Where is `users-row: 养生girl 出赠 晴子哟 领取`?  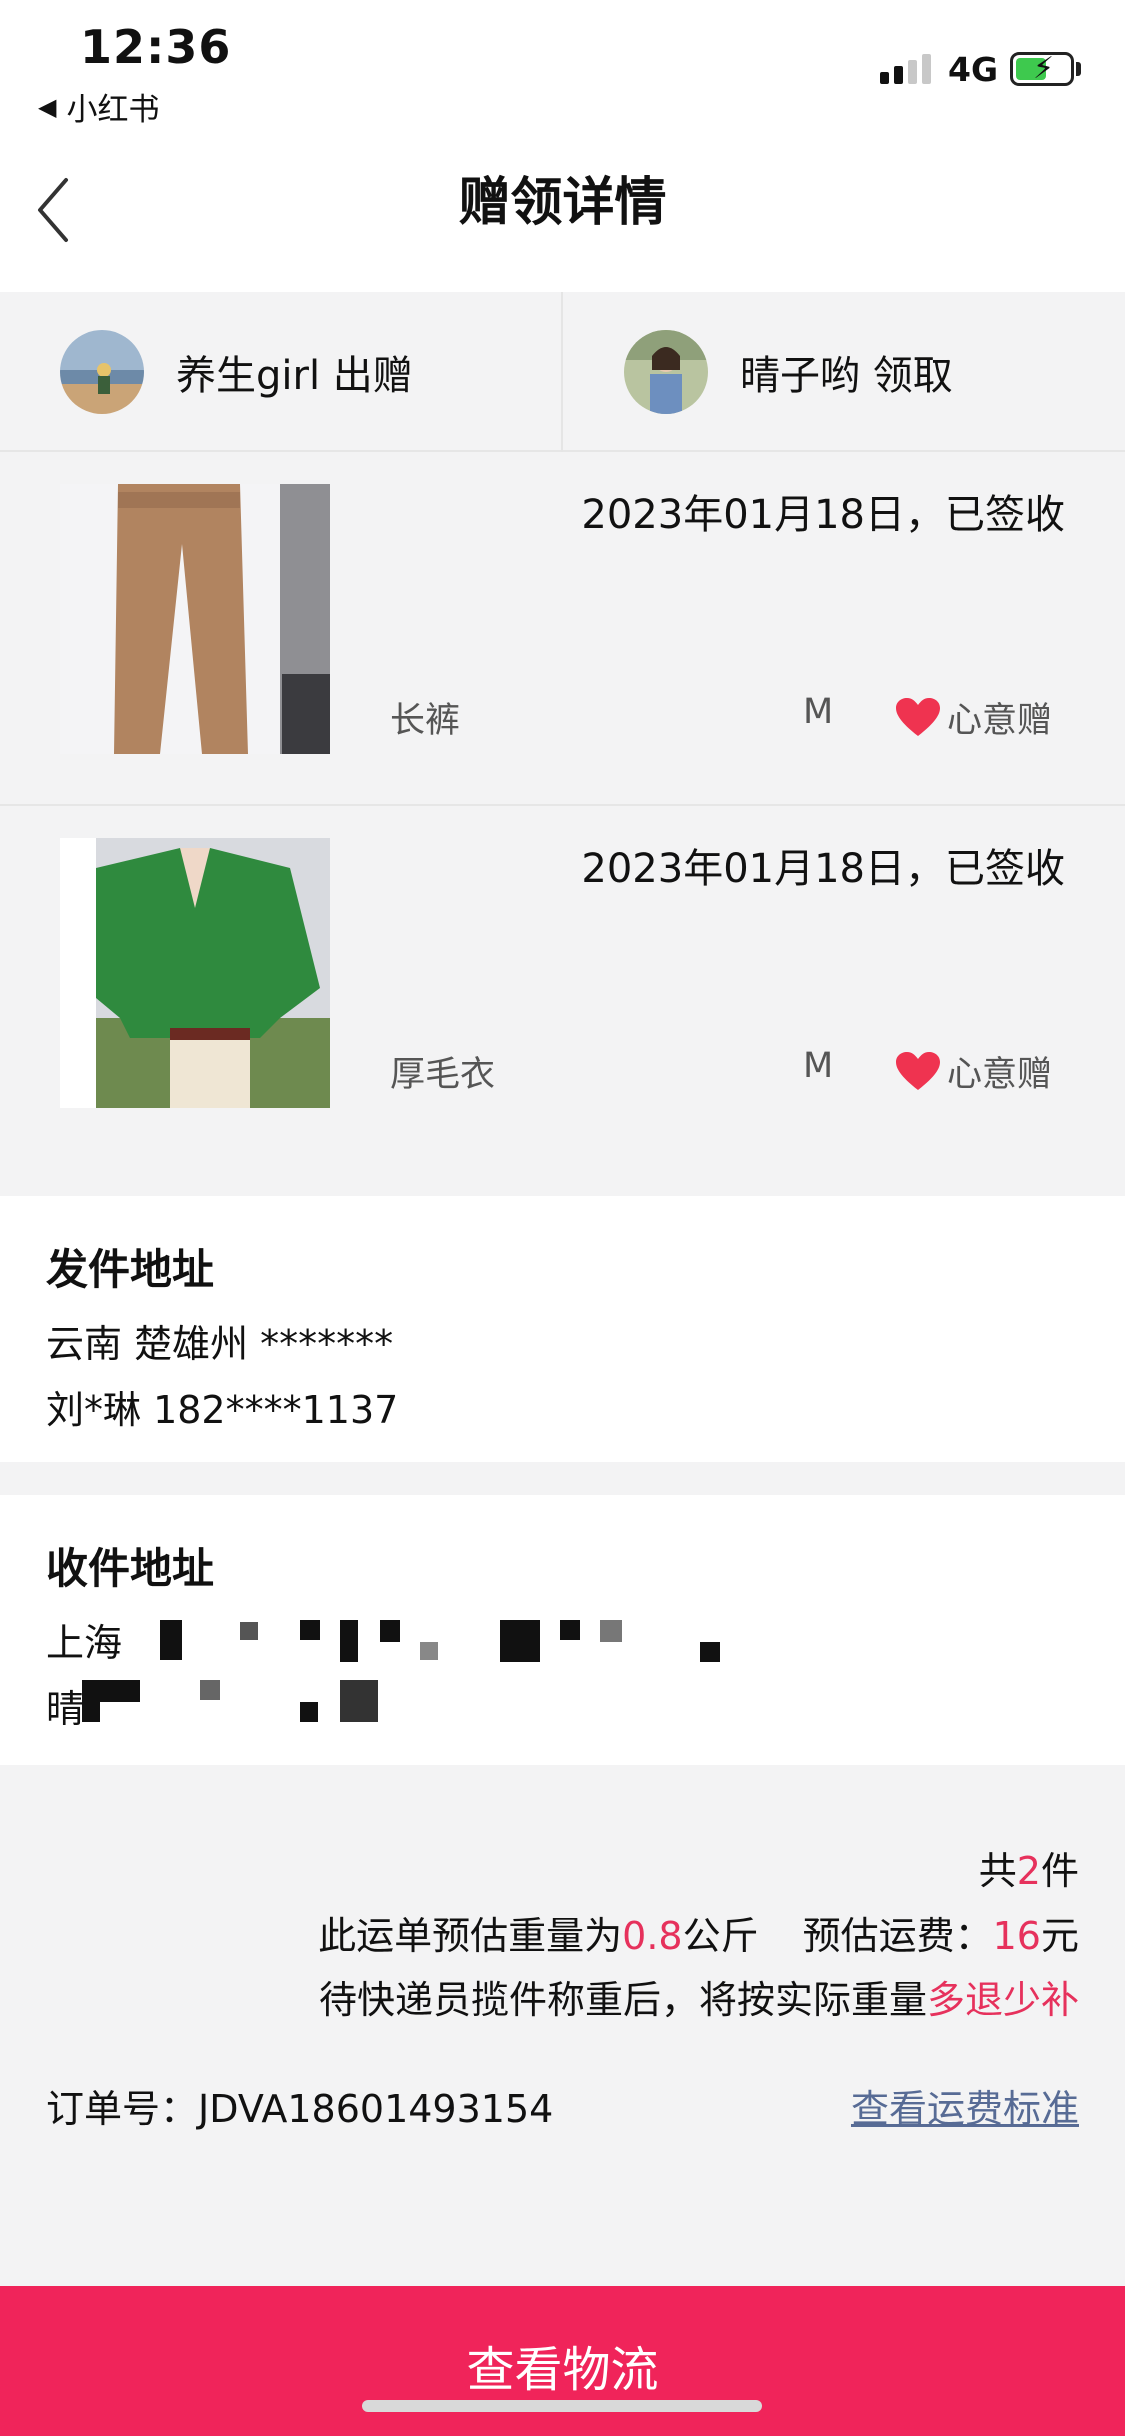
users-row: 养生girl 出赠 晴子哟 领取 is located at coordinates (562, 372).